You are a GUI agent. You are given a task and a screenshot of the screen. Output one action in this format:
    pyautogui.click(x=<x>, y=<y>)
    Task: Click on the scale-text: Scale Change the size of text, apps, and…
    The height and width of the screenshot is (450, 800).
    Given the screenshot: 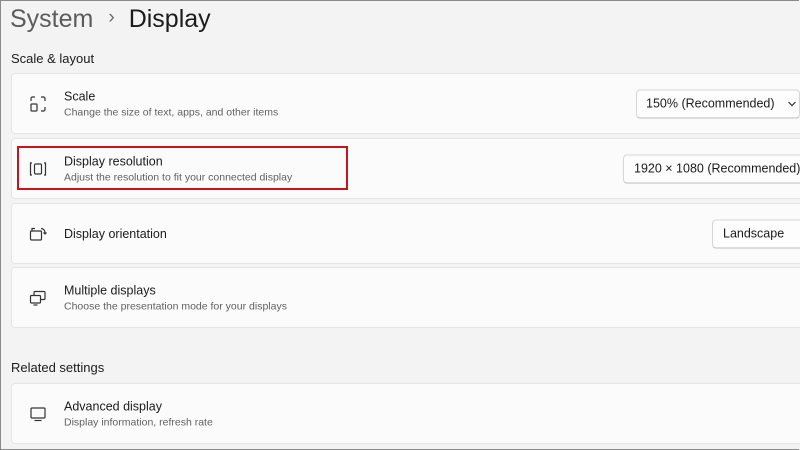 What is the action you would take?
    pyautogui.click(x=171, y=103)
    